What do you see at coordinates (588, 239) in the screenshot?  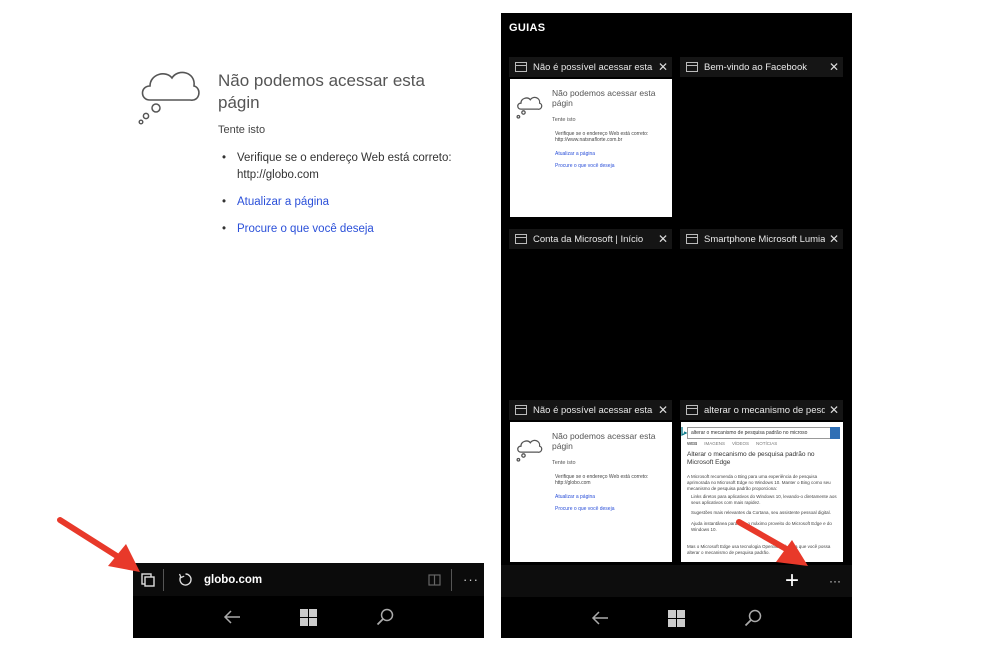 I see `tab-title: Conta da Microsoft | Início` at bounding box center [588, 239].